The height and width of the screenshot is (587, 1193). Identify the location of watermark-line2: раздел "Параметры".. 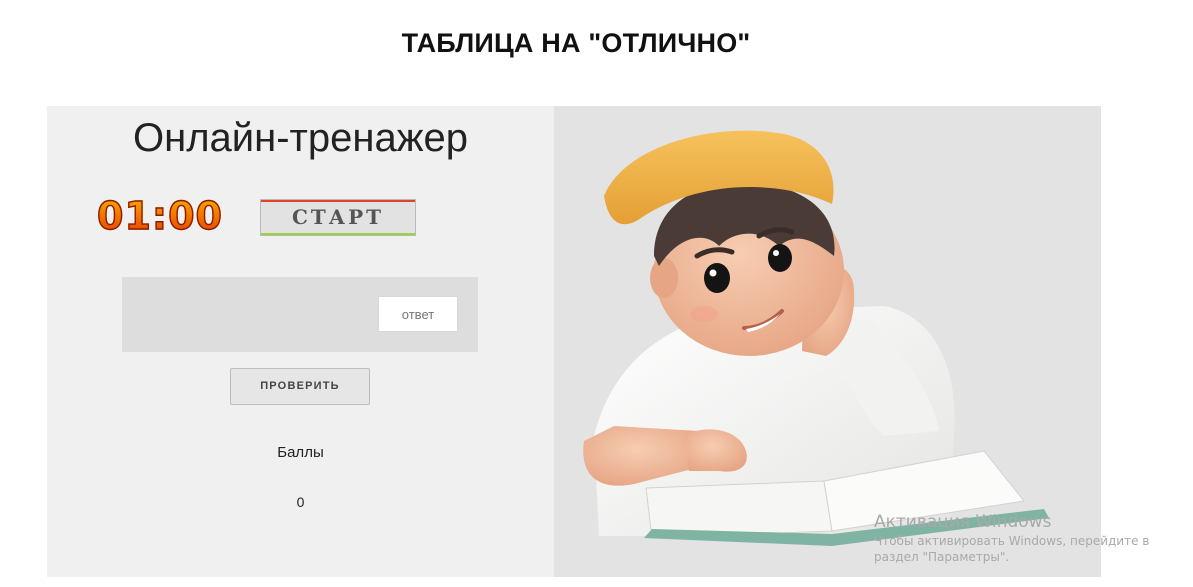
(942, 557).